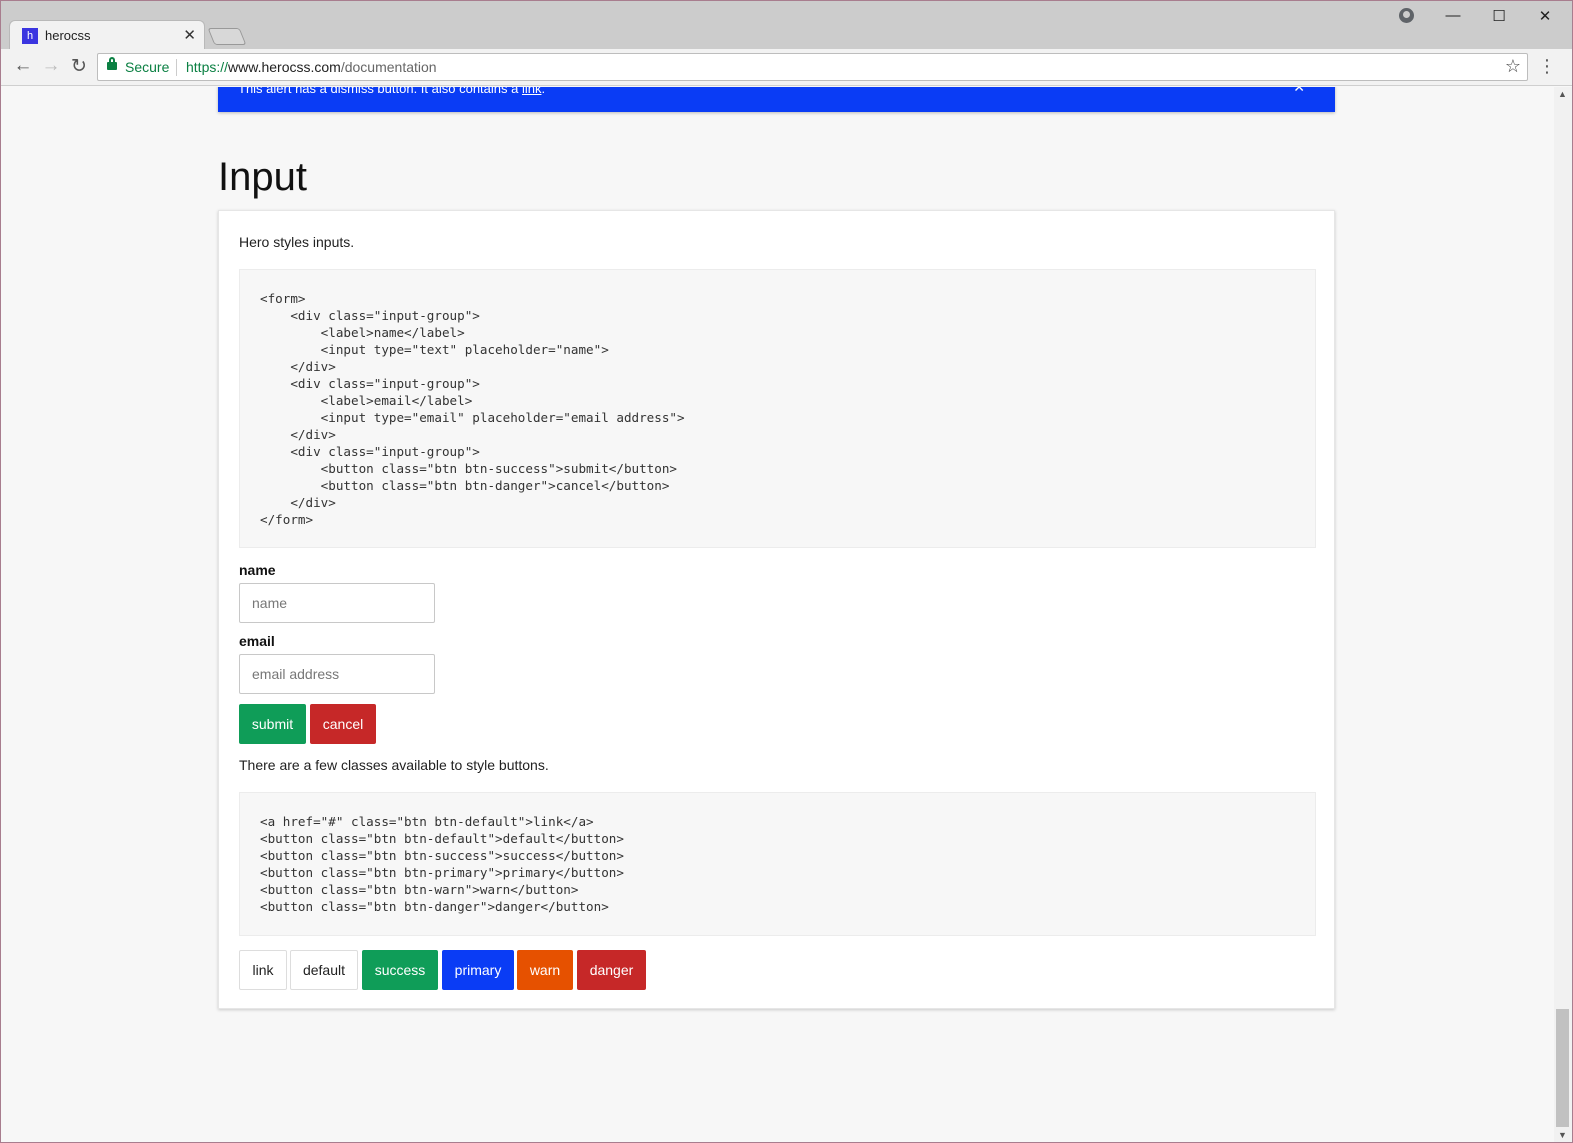 The height and width of the screenshot is (1143, 1573). Describe the element at coordinates (611, 970) in the screenshot. I see `danger-button: danger` at that location.